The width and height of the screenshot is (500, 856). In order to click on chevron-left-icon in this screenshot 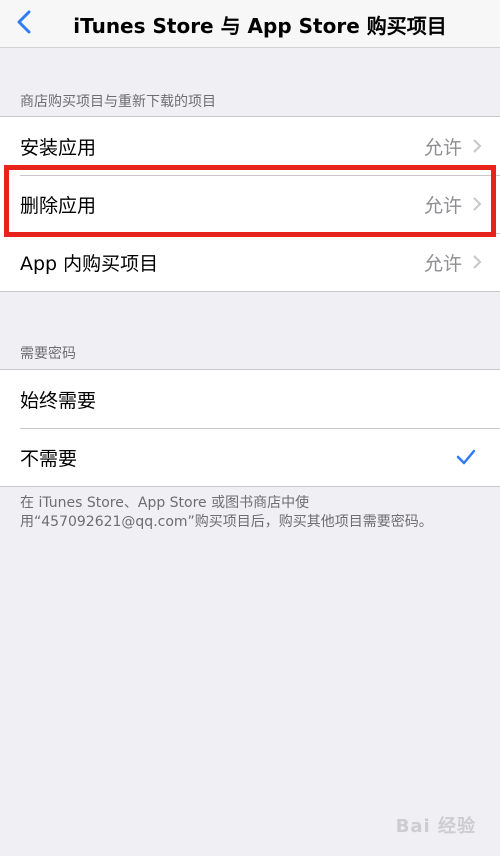, I will do `click(24, 24)`.